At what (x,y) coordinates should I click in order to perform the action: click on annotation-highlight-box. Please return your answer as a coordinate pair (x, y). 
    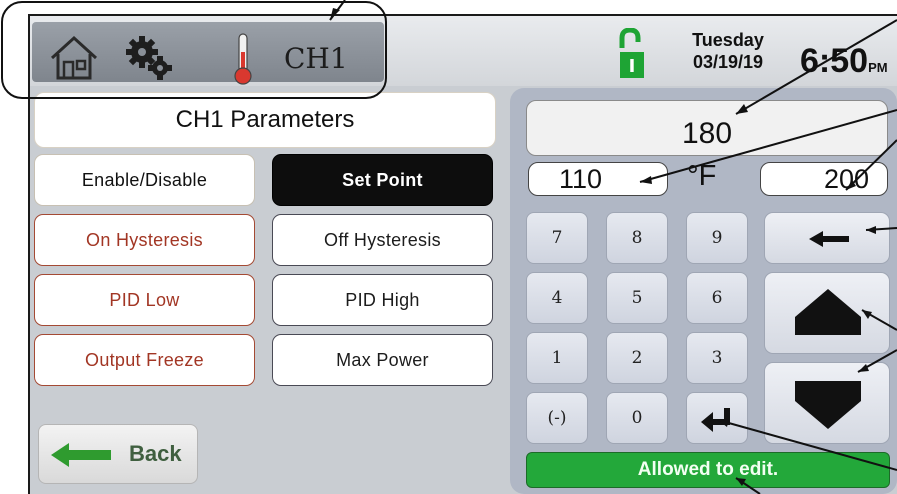
    Looking at the image, I should click on (194, 50).